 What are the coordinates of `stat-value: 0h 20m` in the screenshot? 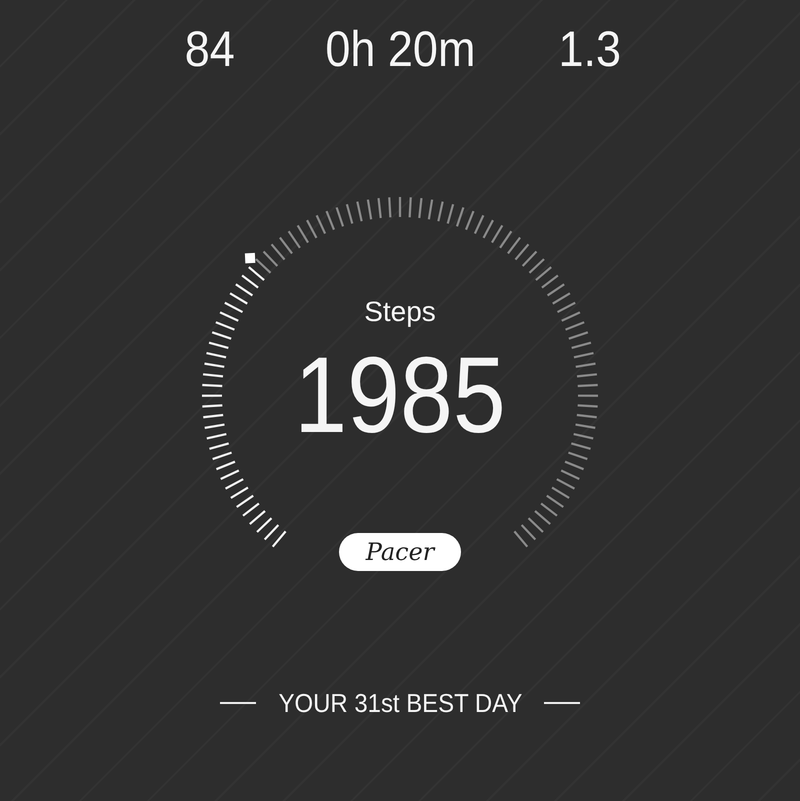 It's located at (400, 49).